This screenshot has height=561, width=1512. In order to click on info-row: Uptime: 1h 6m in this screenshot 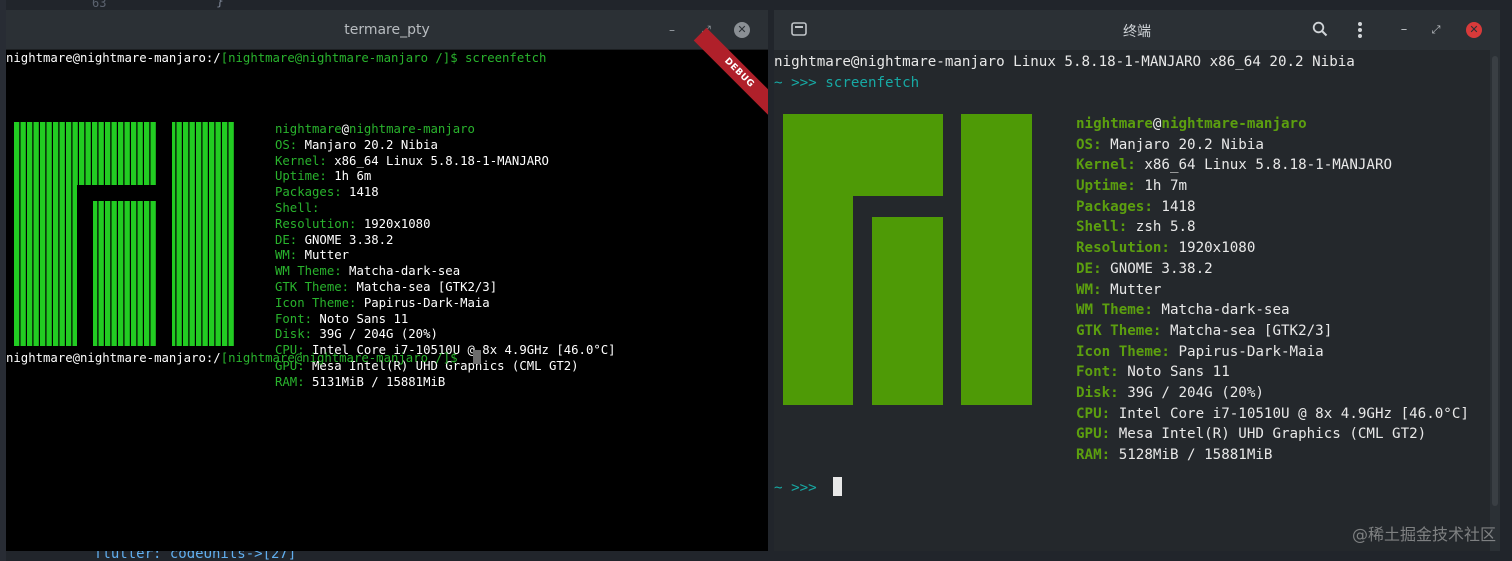, I will do `click(445, 177)`.